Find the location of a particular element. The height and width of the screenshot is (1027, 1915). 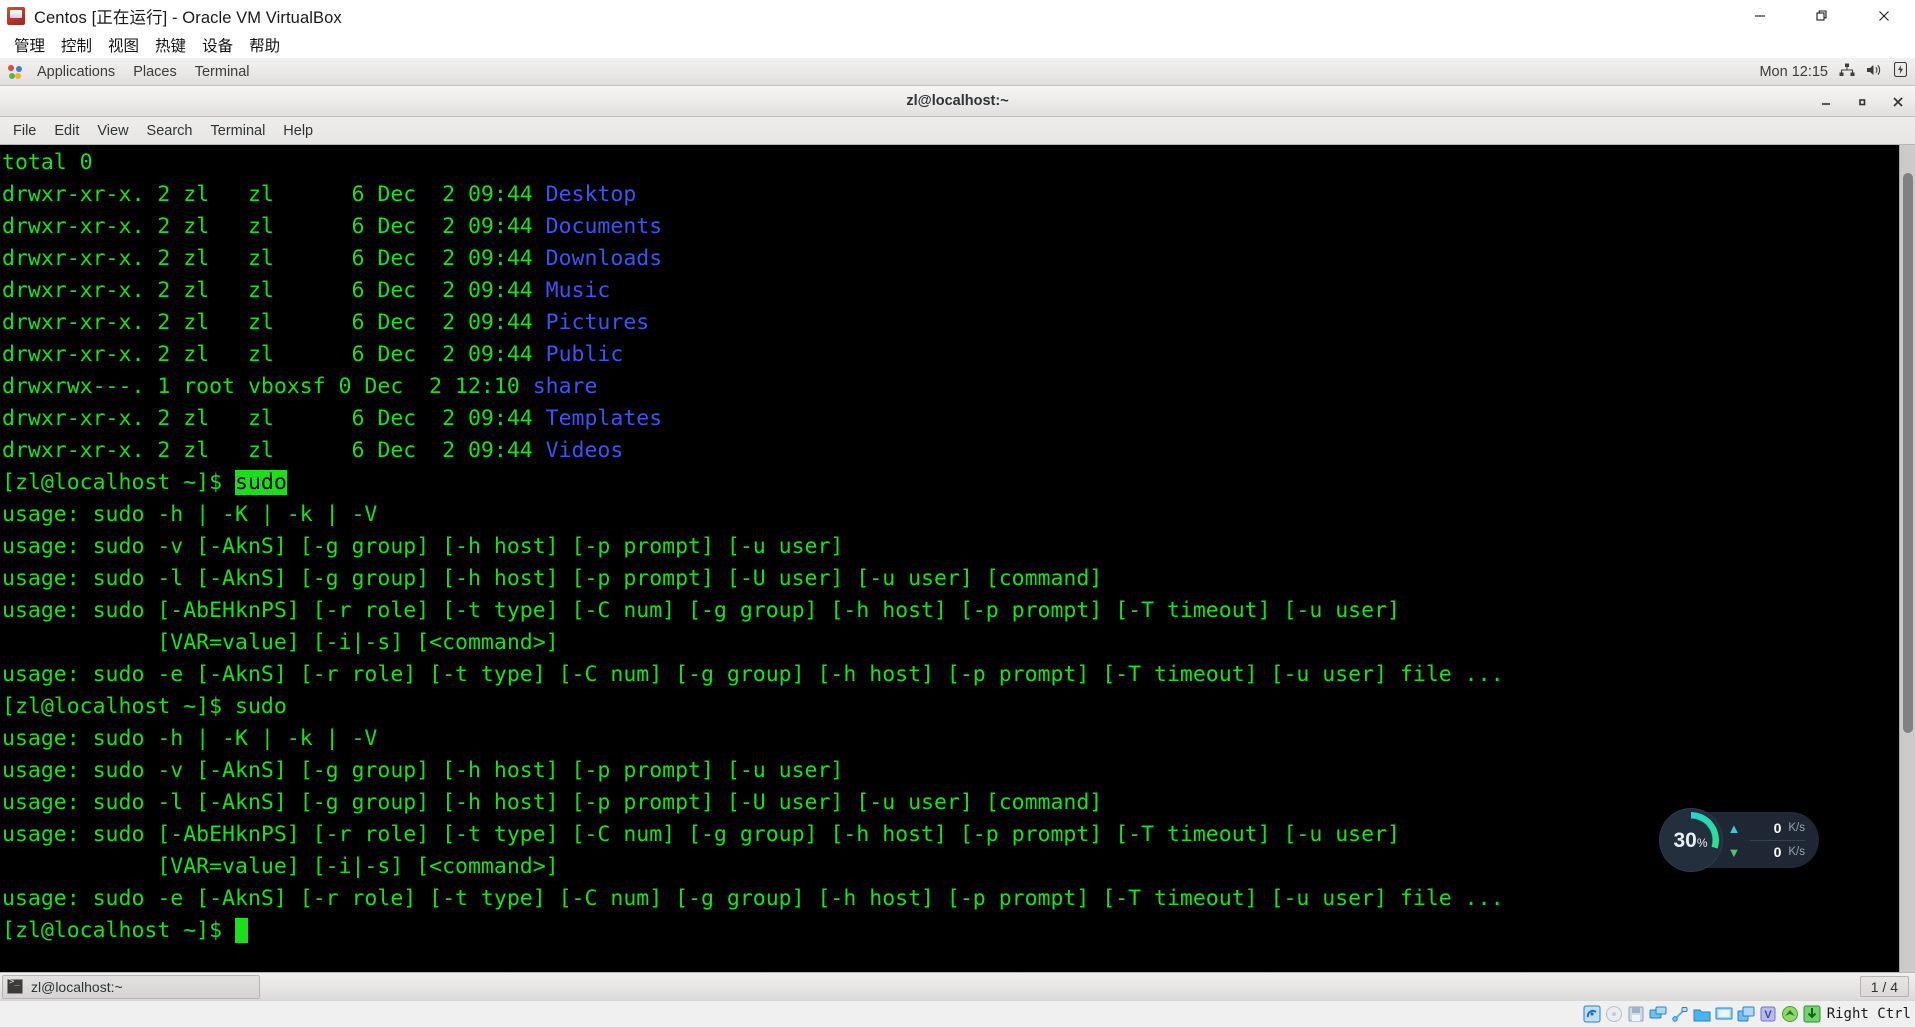

terminal-line: total 0 is located at coordinates (950, 163).